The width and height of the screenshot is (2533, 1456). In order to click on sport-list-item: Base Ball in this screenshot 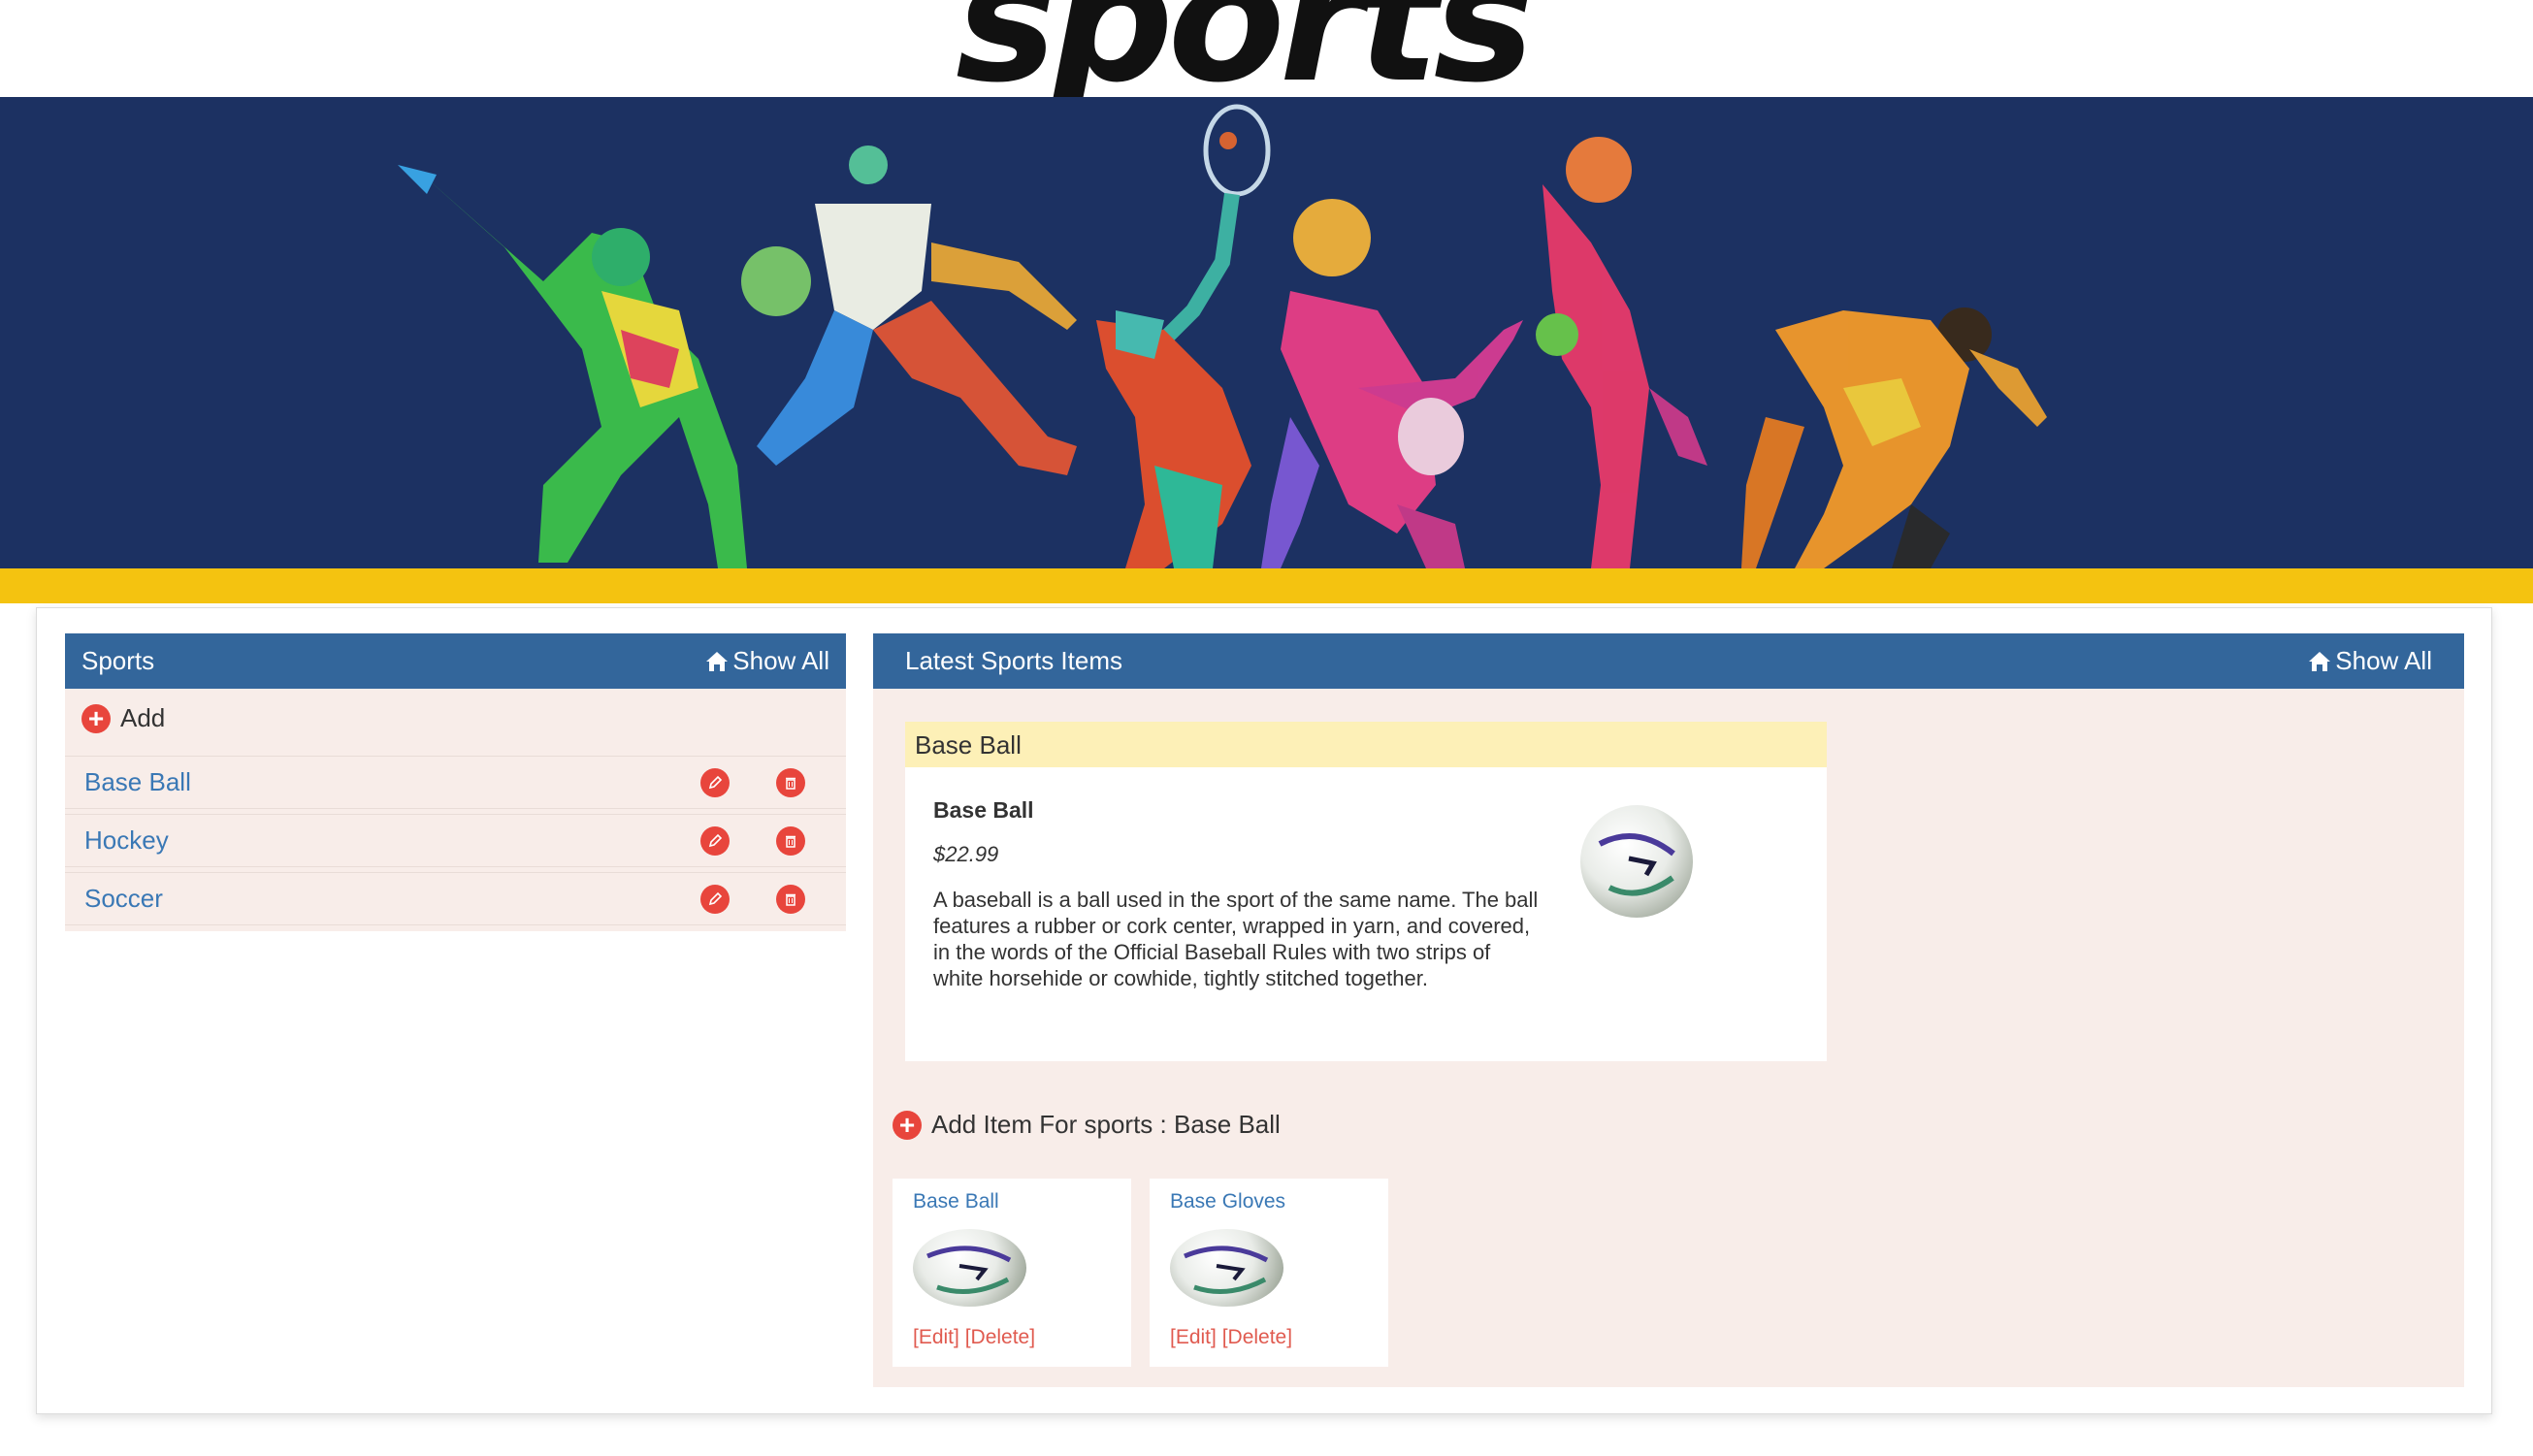, I will do `click(455, 782)`.